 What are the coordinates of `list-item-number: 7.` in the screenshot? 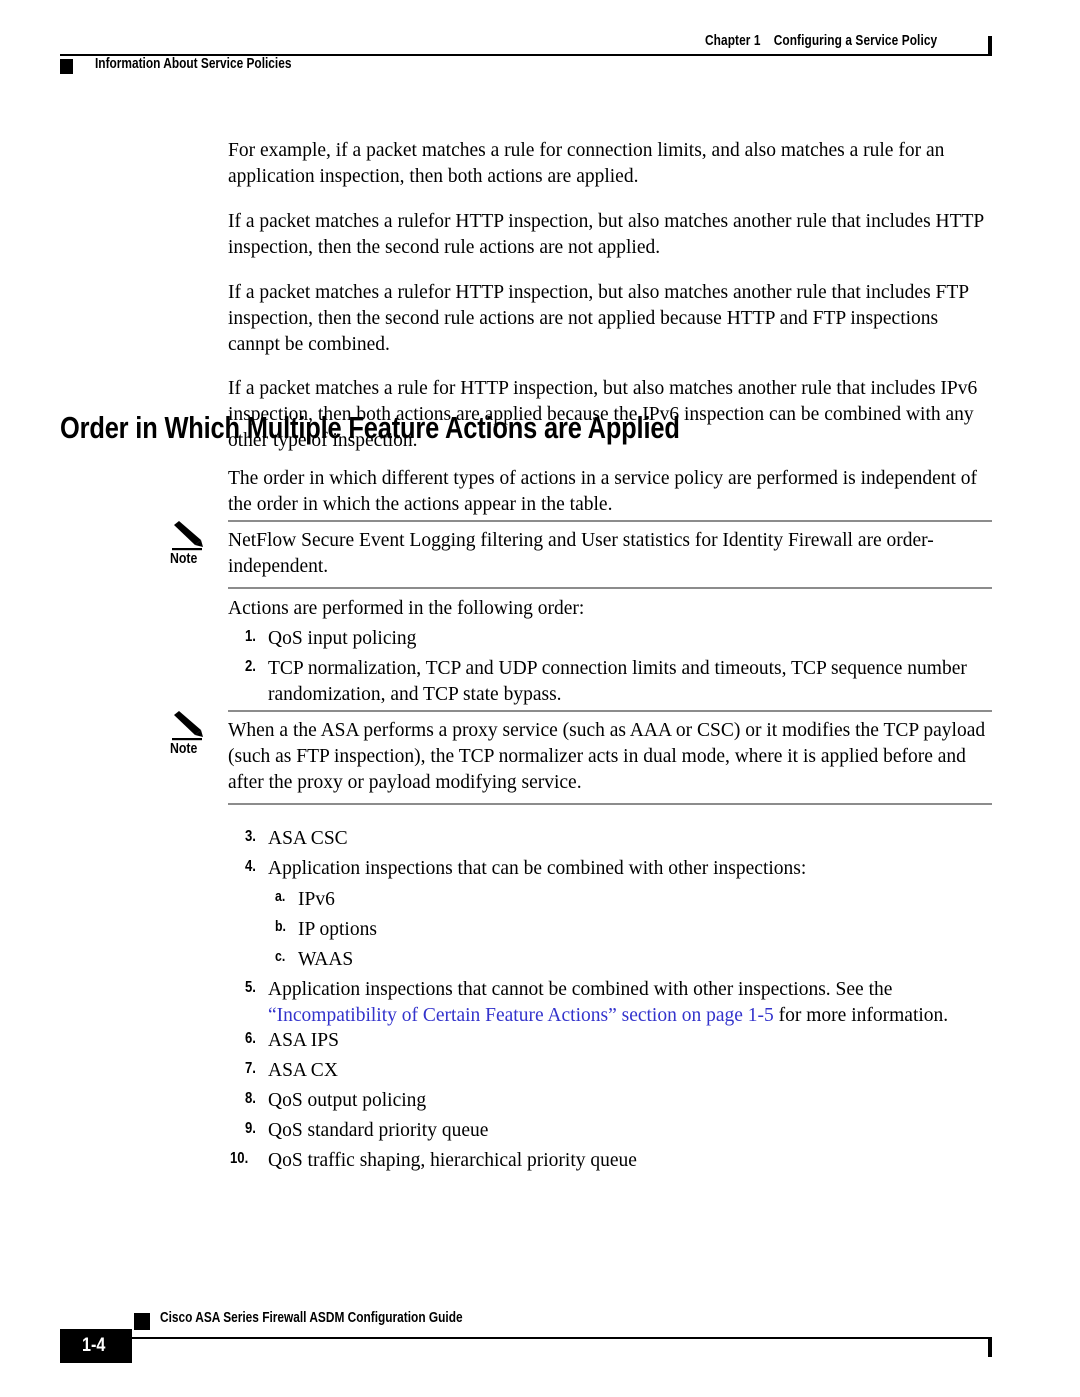 It's located at (250, 1068).